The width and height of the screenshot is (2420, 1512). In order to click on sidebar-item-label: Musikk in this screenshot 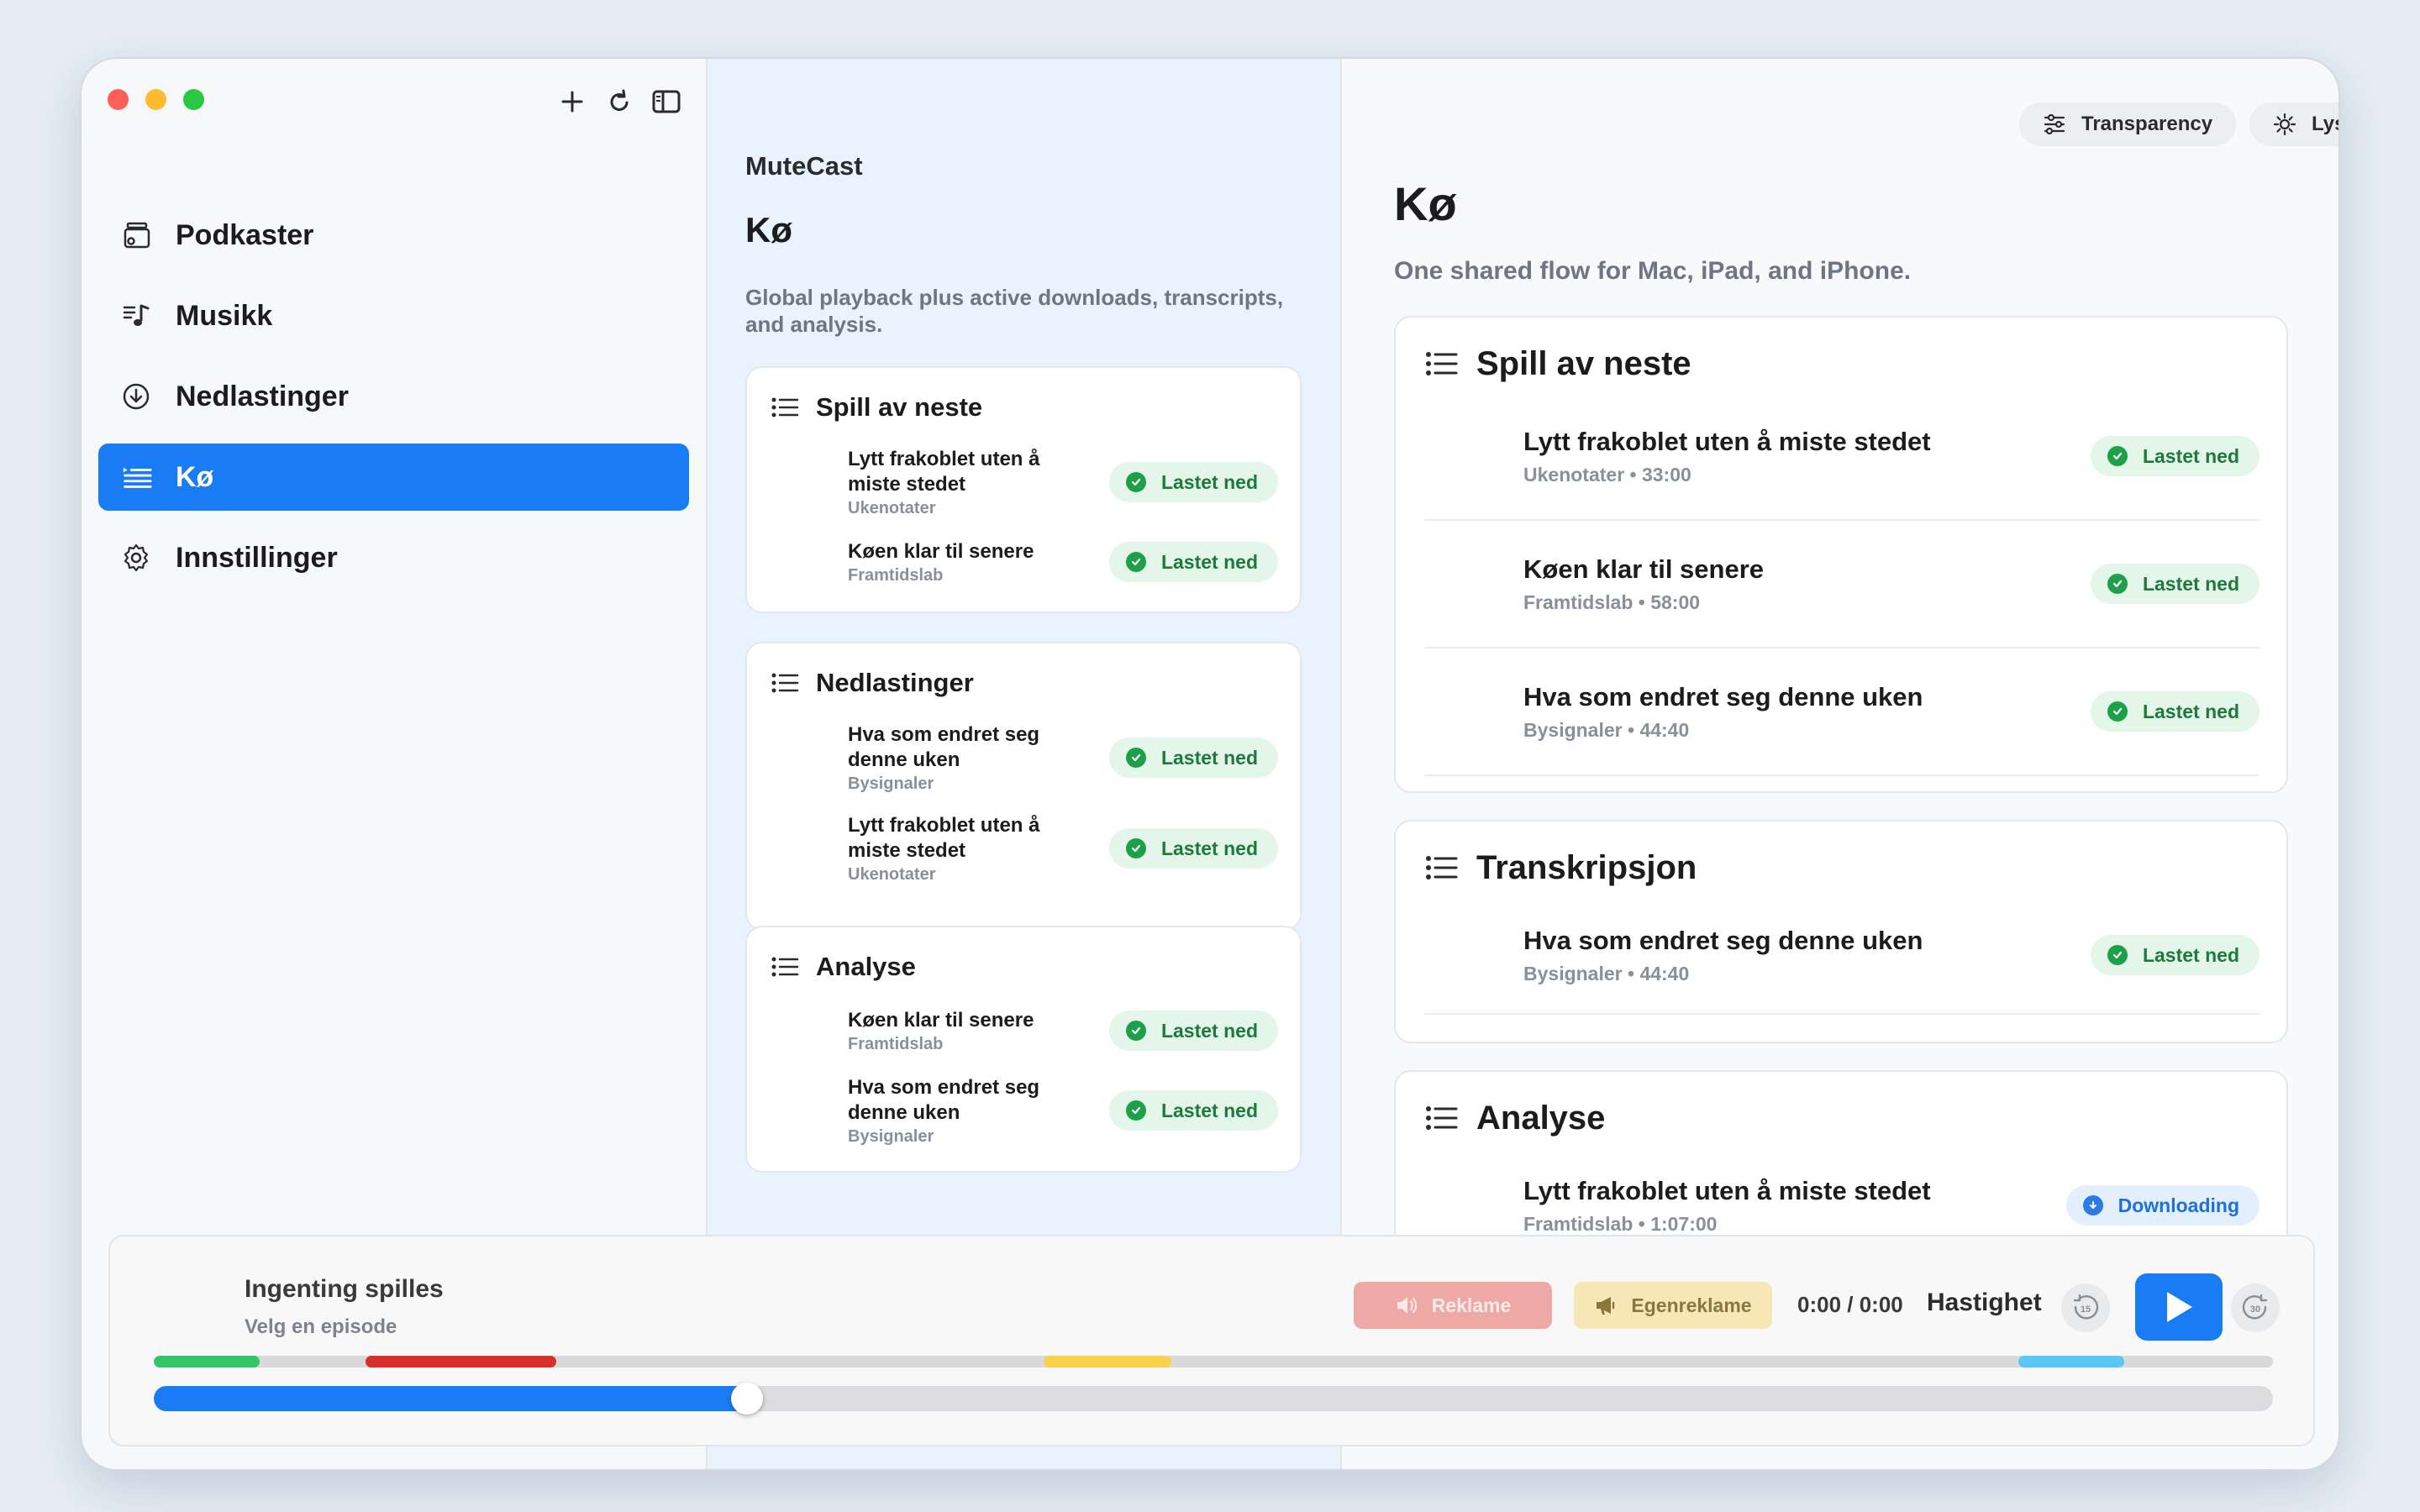, I will do `click(225, 315)`.